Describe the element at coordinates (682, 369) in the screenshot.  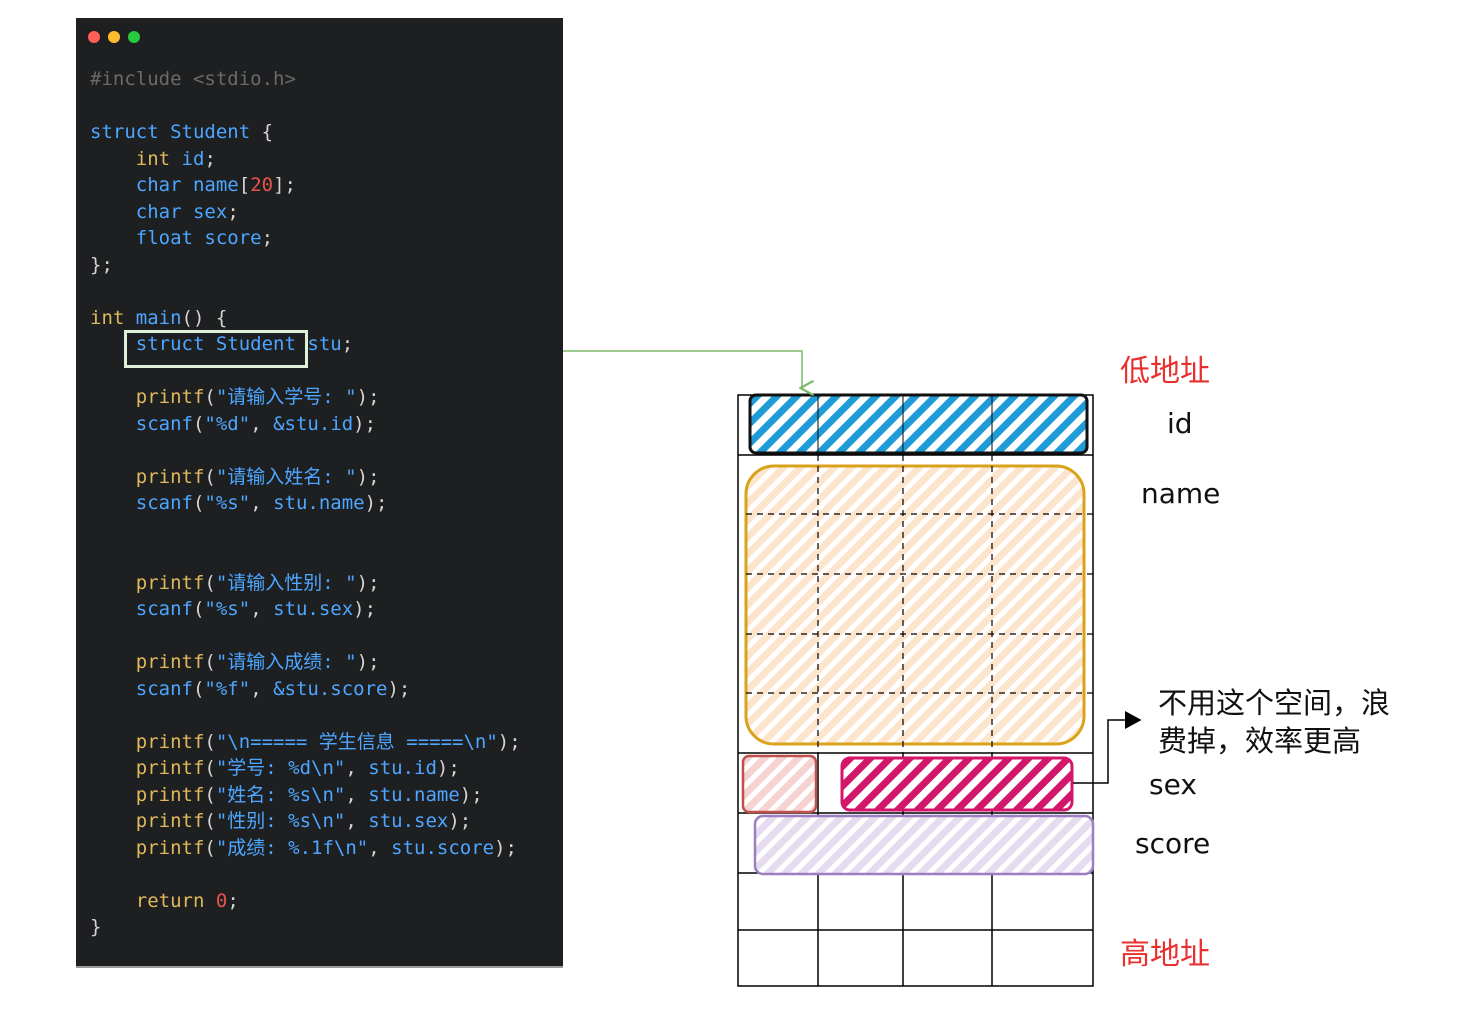
I see `struct-connector-arrow` at that location.